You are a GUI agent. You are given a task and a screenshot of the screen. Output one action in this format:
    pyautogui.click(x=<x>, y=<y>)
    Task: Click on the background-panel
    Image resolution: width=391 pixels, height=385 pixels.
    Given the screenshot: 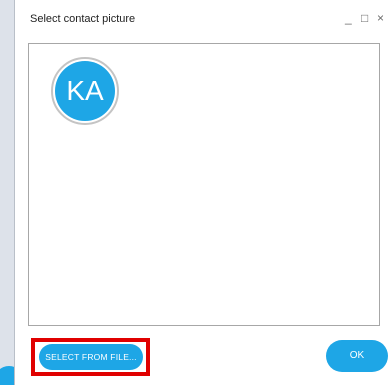 What is the action you would take?
    pyautogui.click(x=7, y=192)
    